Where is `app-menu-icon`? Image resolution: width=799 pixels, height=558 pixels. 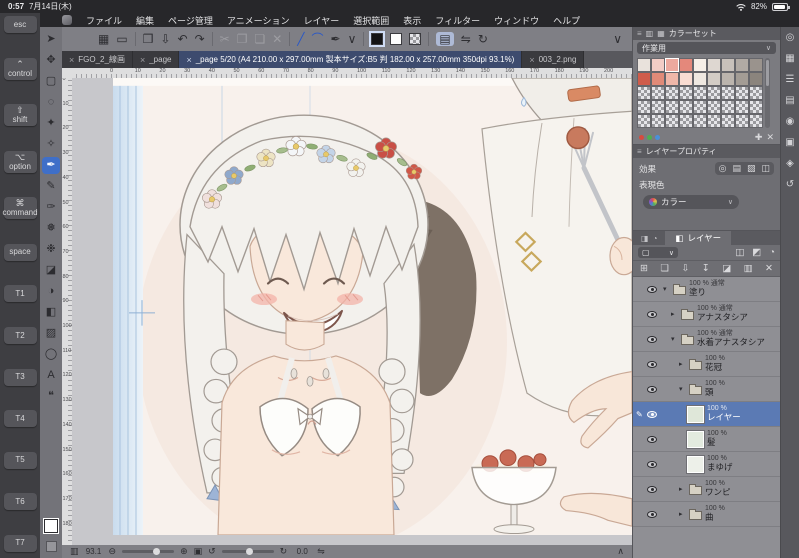 app-menu-icon is located at coordinates (67, 20).